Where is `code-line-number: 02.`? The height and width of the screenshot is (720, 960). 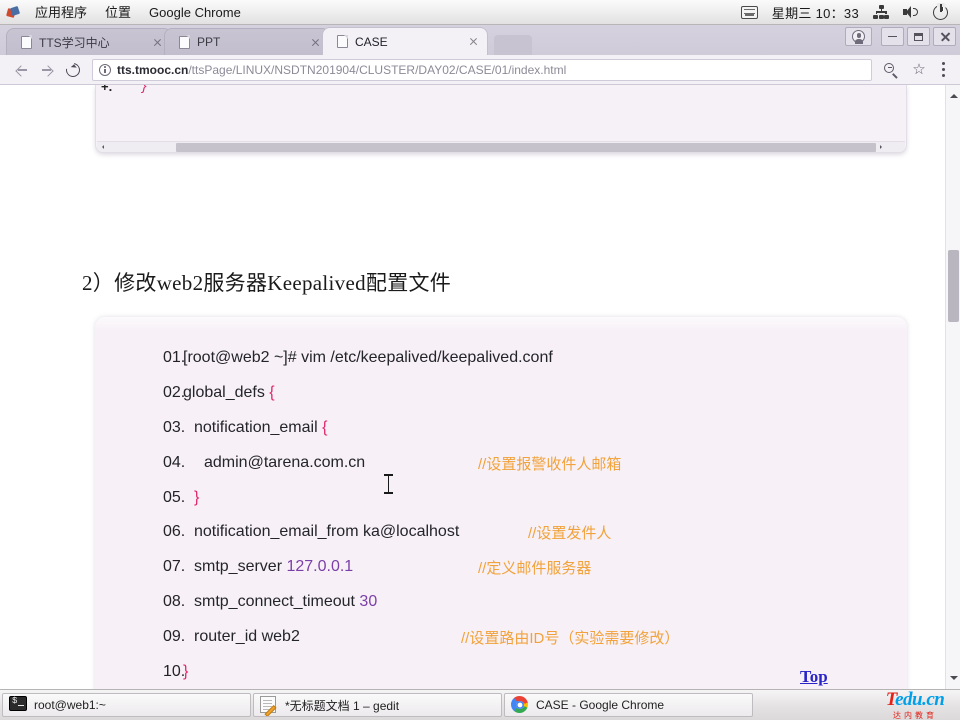
code-line-number: 02. is located at coordinates (174, 393).